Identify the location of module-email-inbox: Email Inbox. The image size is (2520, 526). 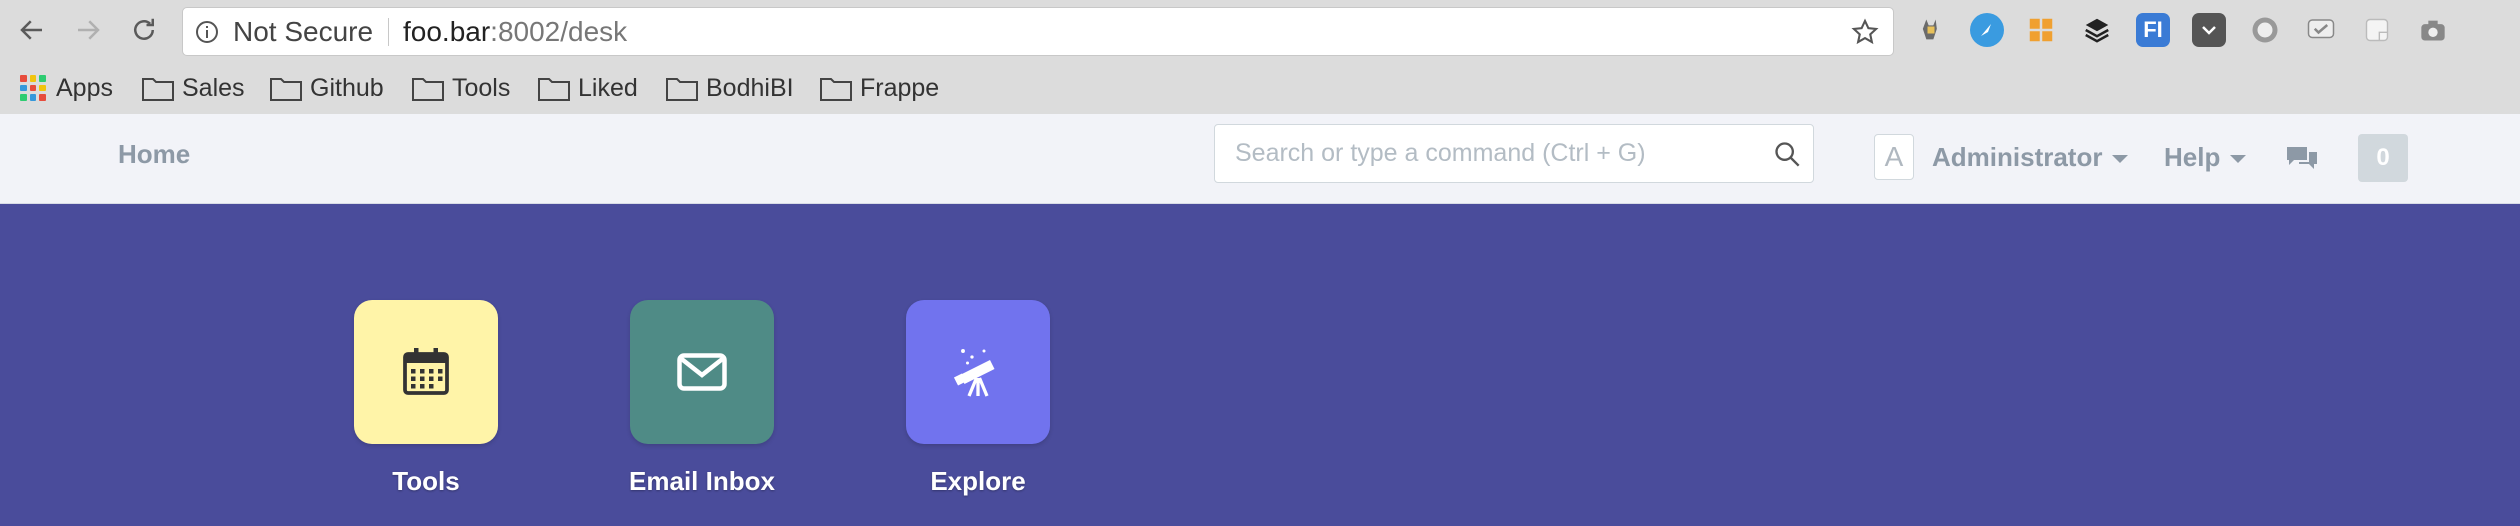
(702, 398).